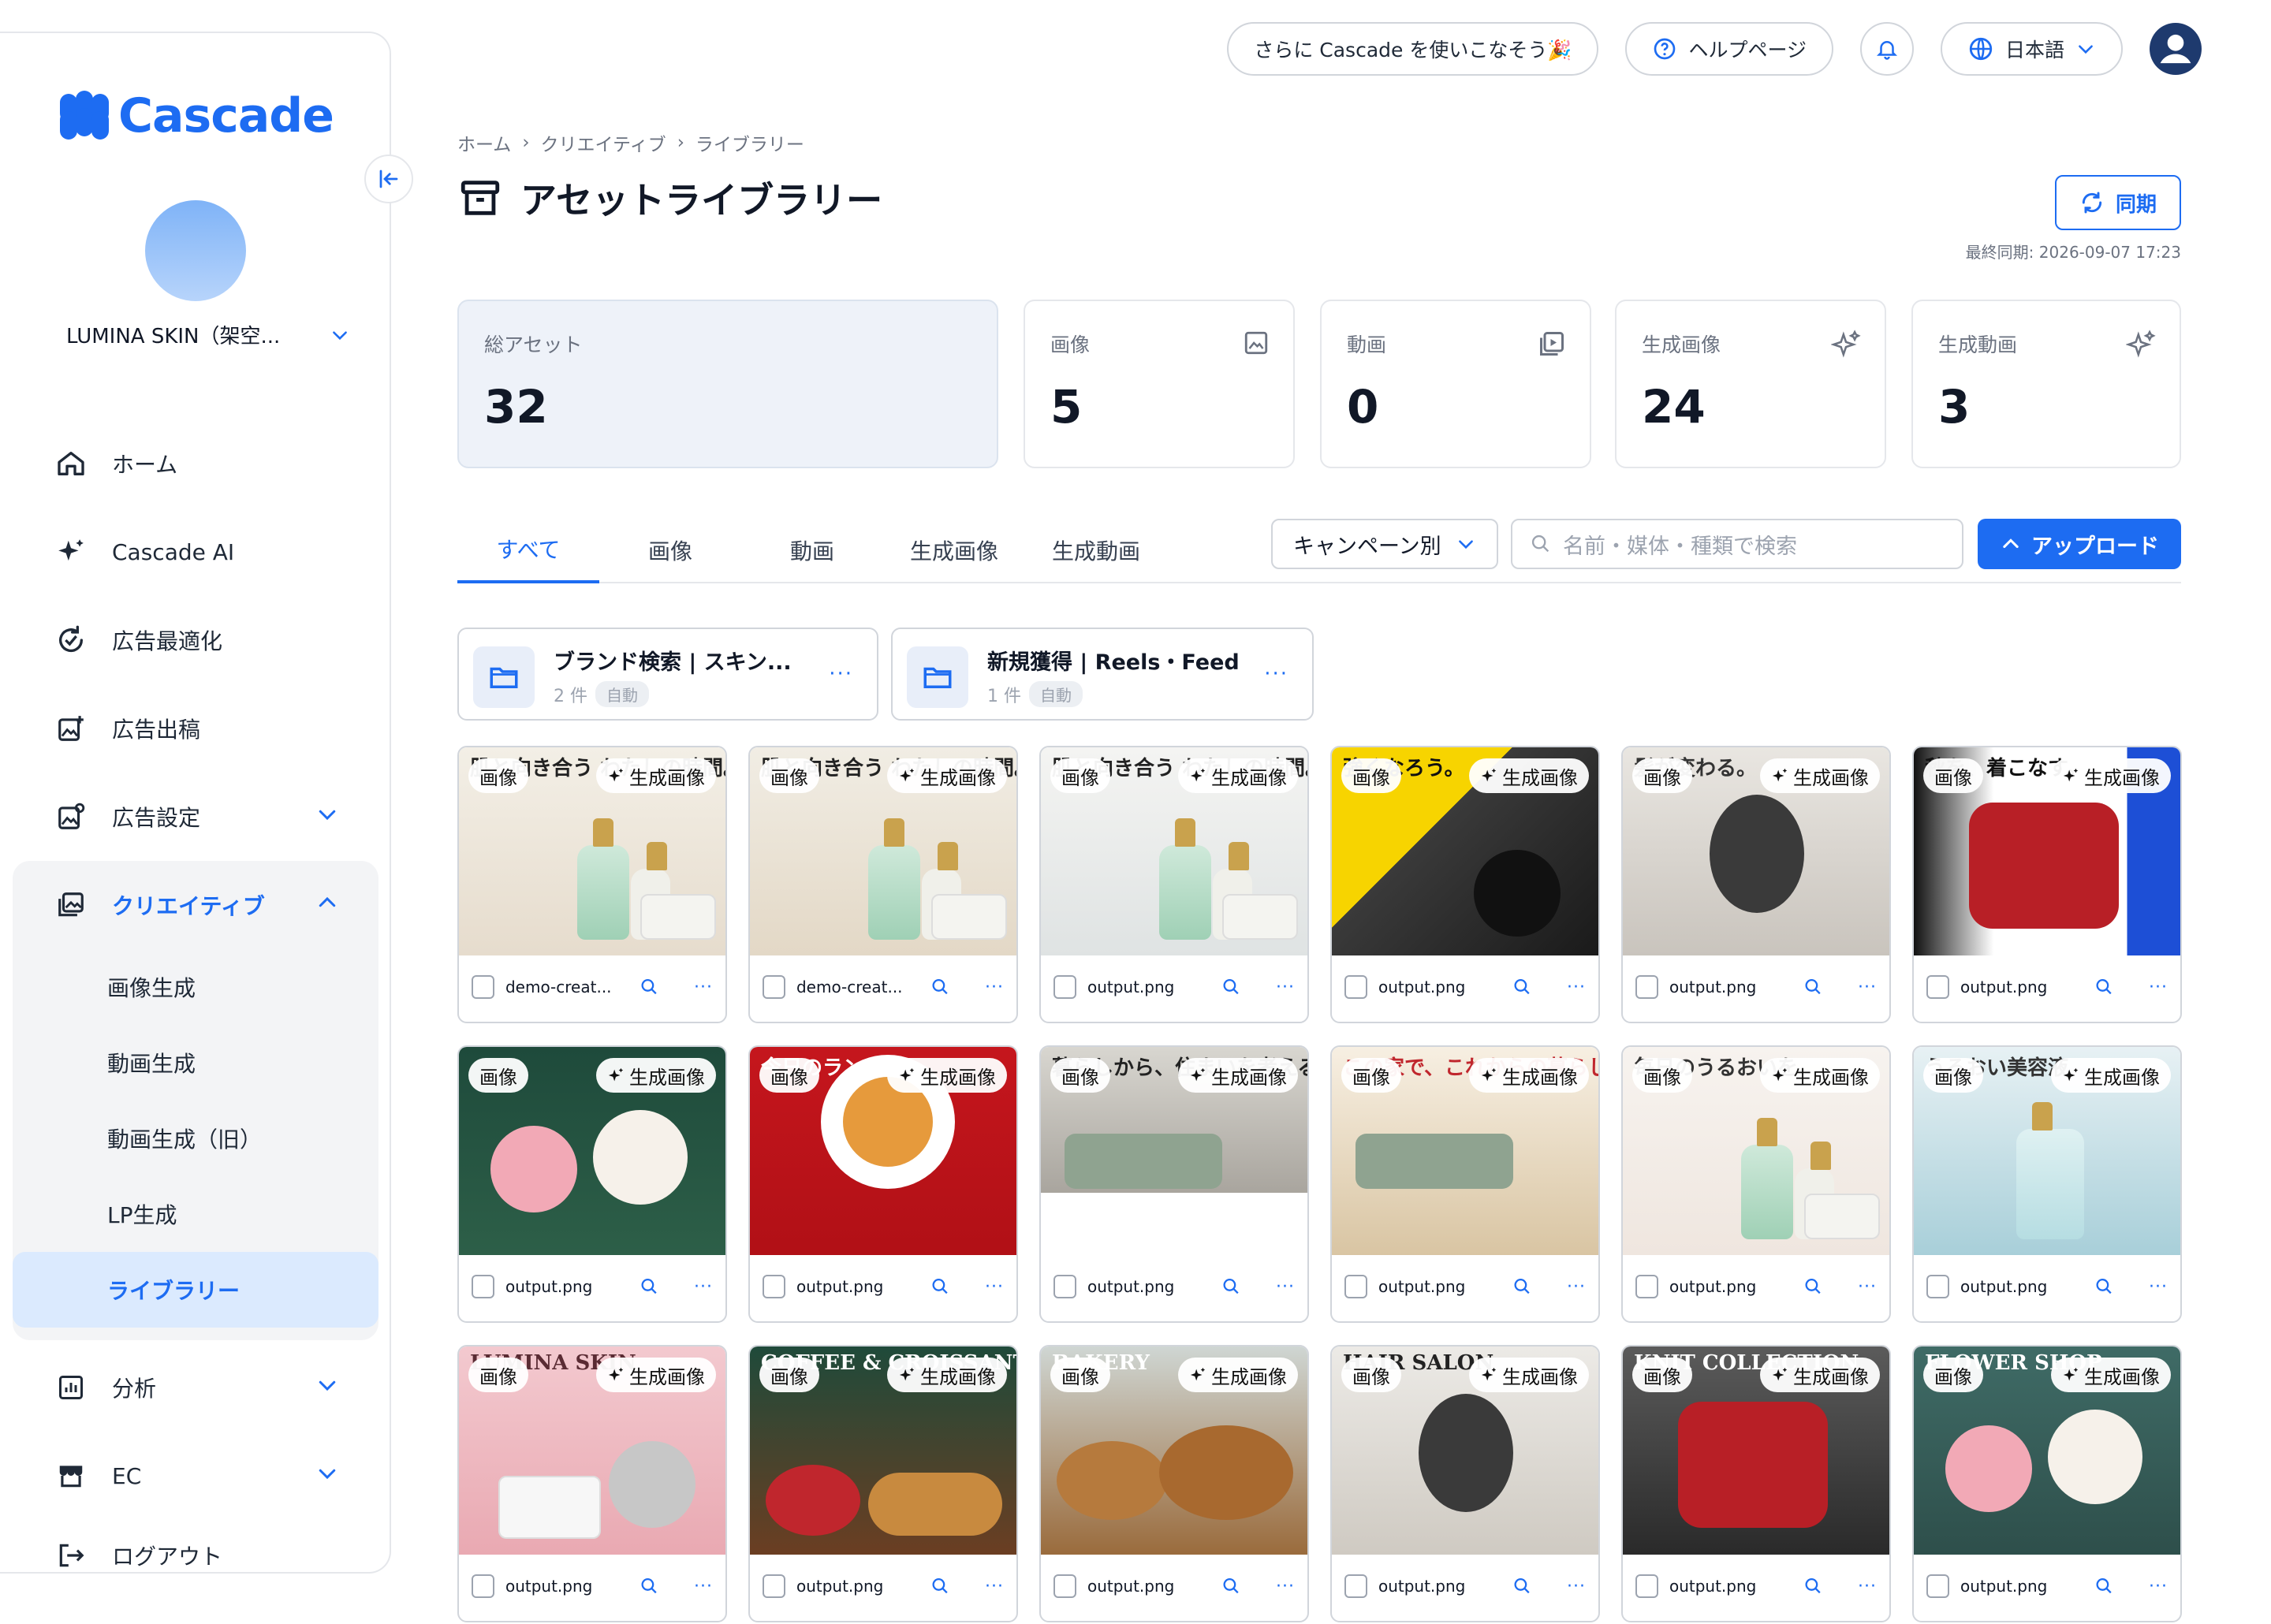 The height and width of the screenshot is (1624, 2271). Describe the element at coordinates (195, 1476) in the screenshot. I see `sidebar-item-ec: EC` at that location.